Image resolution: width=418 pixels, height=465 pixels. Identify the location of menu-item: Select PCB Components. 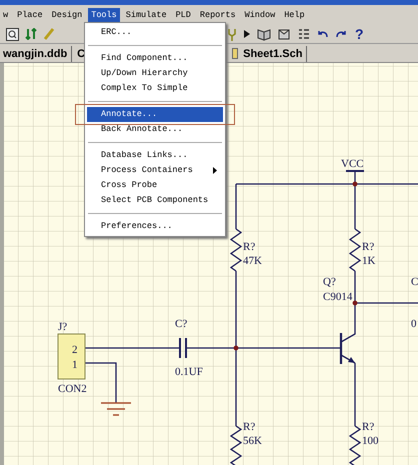
(155, 200).